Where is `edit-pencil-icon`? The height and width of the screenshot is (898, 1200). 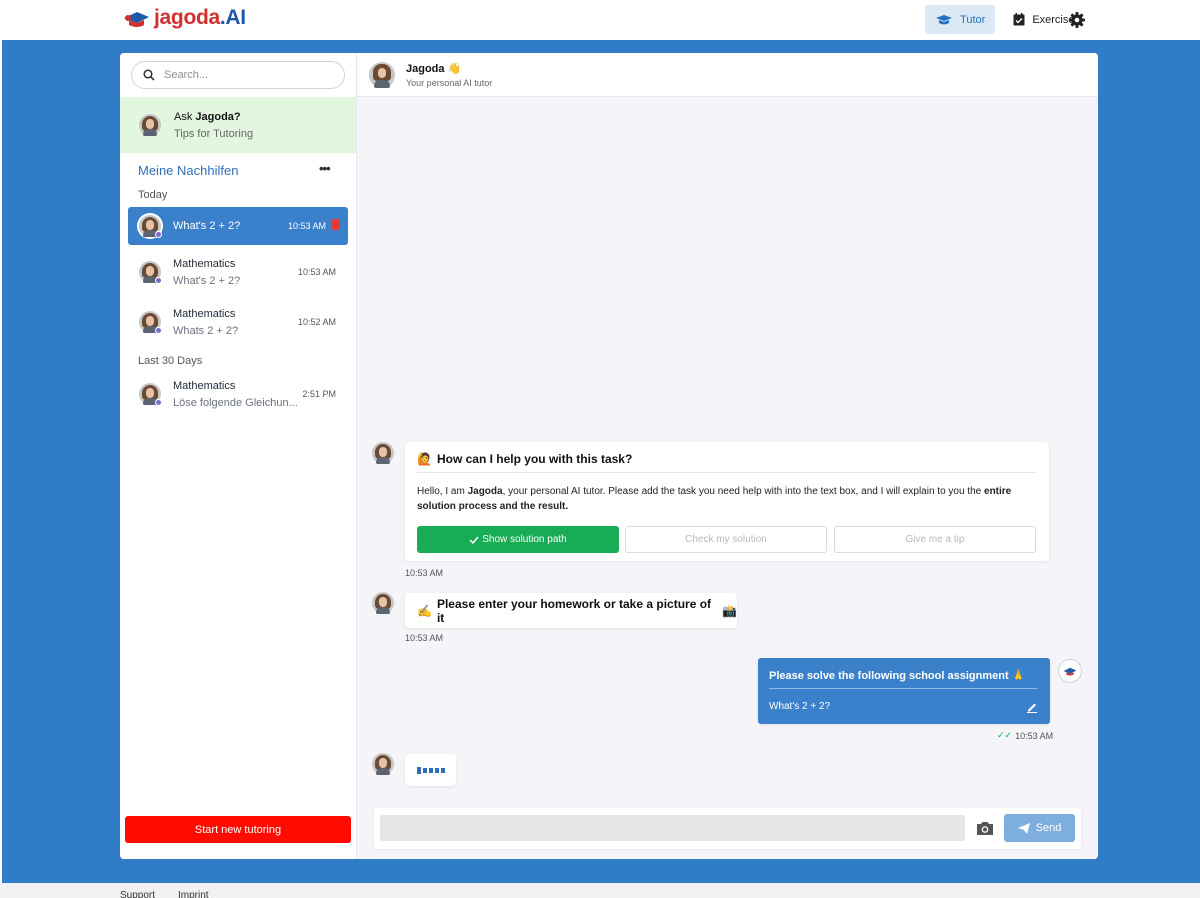
edit-pencil-icon is located at coordinates (1032, 707).